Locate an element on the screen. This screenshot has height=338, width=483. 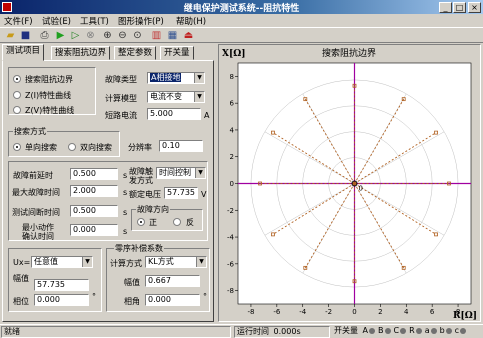
fault-direction-label: 故障方向 is located at coordinates (153, 209).